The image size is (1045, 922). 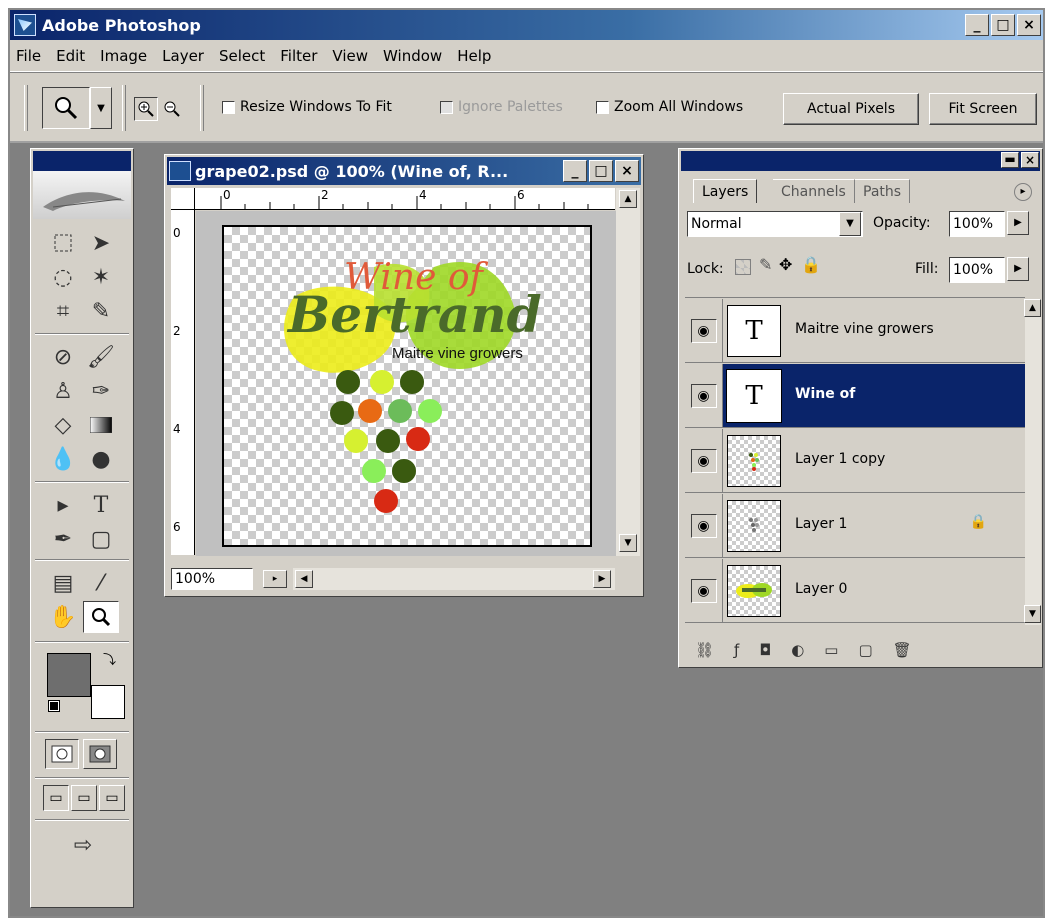 I want to click on zoom-tool-icon, so click(x=101, y=617).